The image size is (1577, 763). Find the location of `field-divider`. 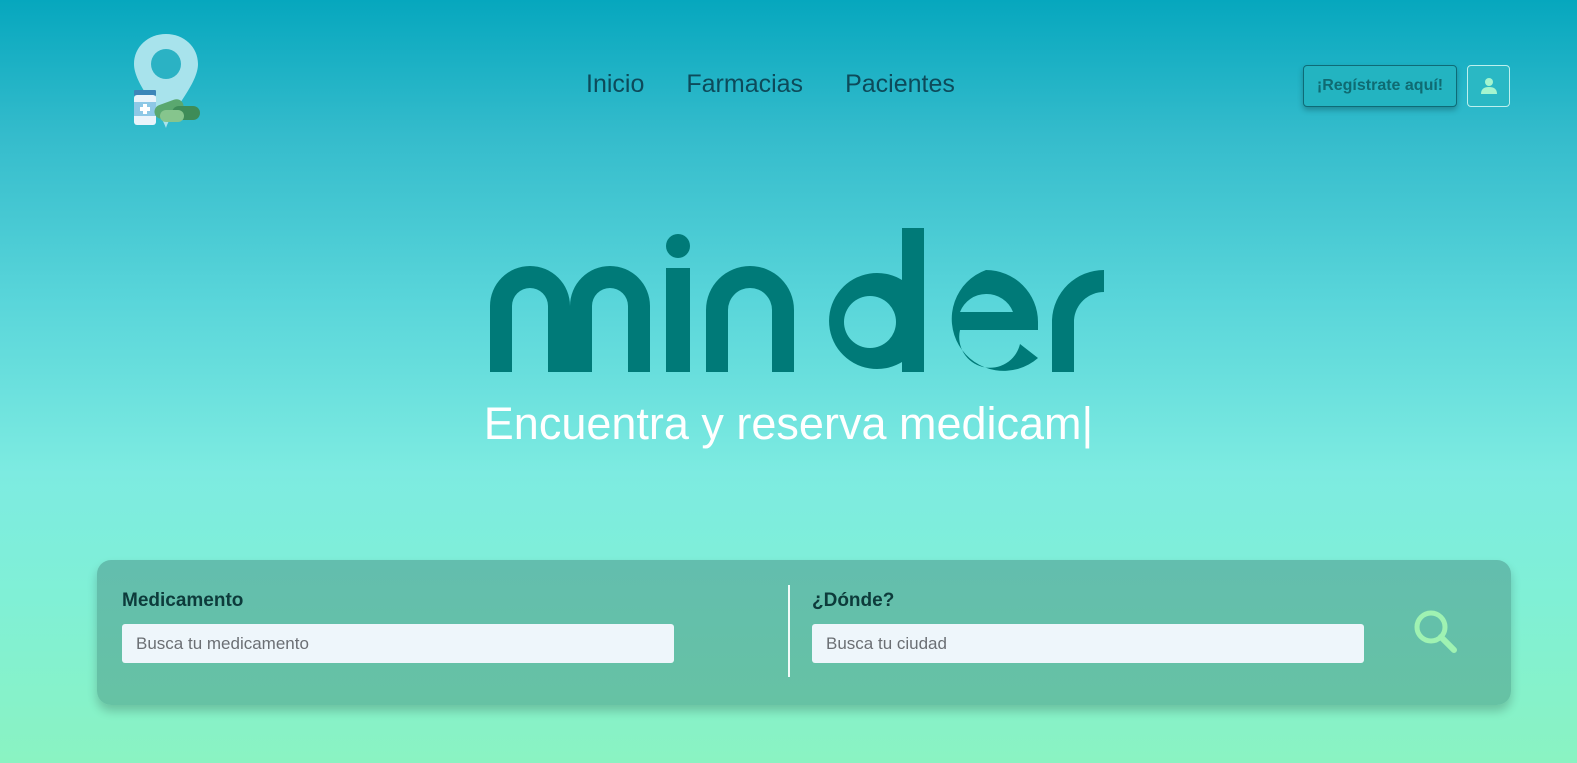

field-divider is located at coordinates (789, 631).